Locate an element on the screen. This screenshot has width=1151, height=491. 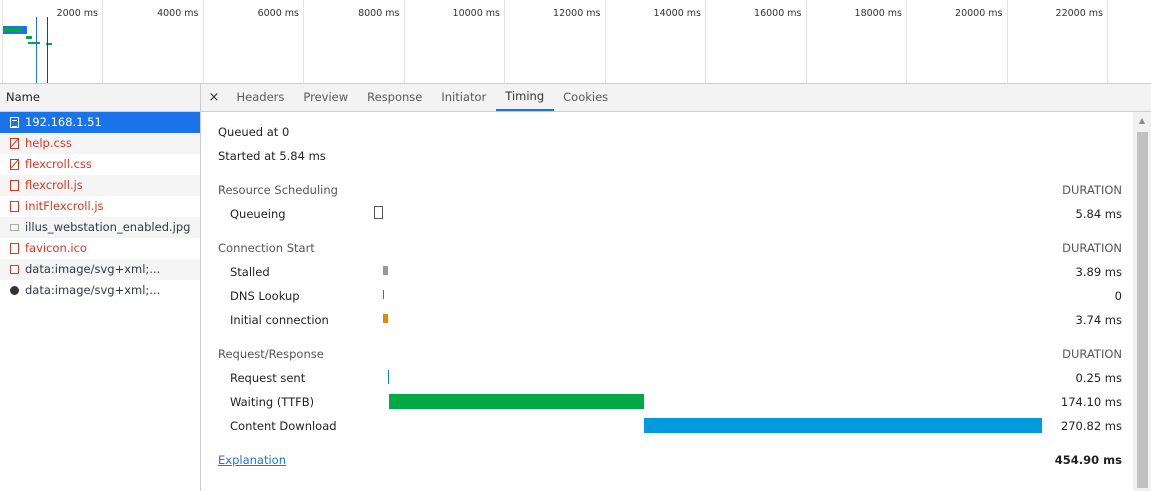
tab-timing: Timing is located at coordinates (524, 97).